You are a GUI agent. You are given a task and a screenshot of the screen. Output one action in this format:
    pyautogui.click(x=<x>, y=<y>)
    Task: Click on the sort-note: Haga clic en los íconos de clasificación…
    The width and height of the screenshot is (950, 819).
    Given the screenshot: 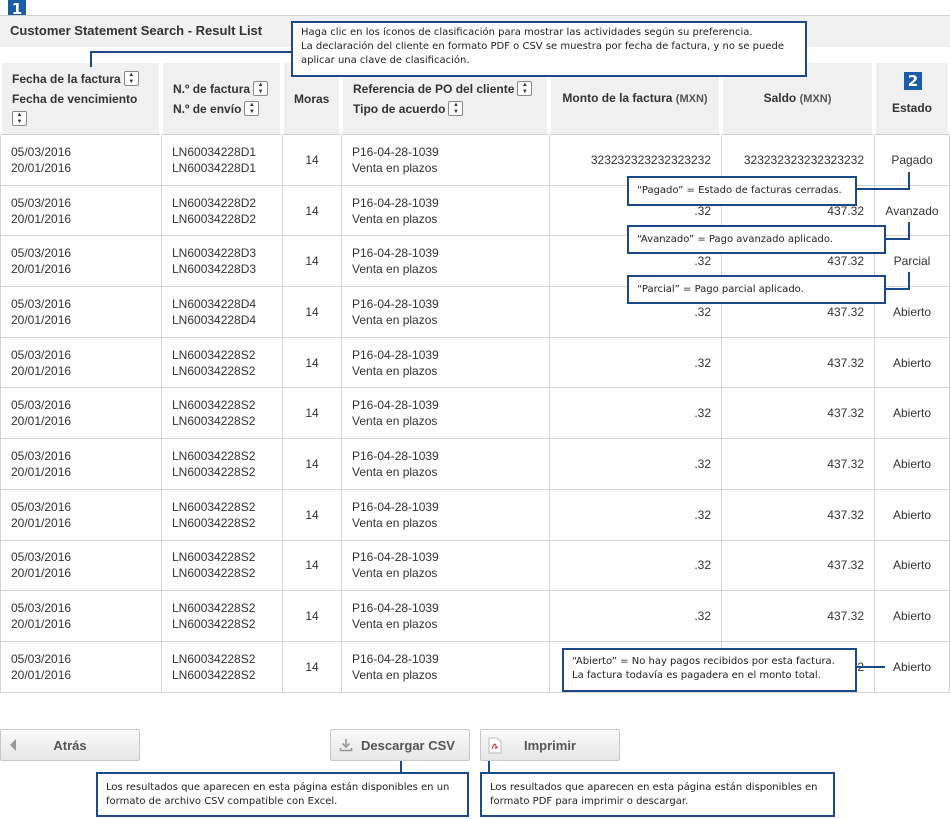 What is the action you would take?
    pyautogui.click(x=549, y=49)
    